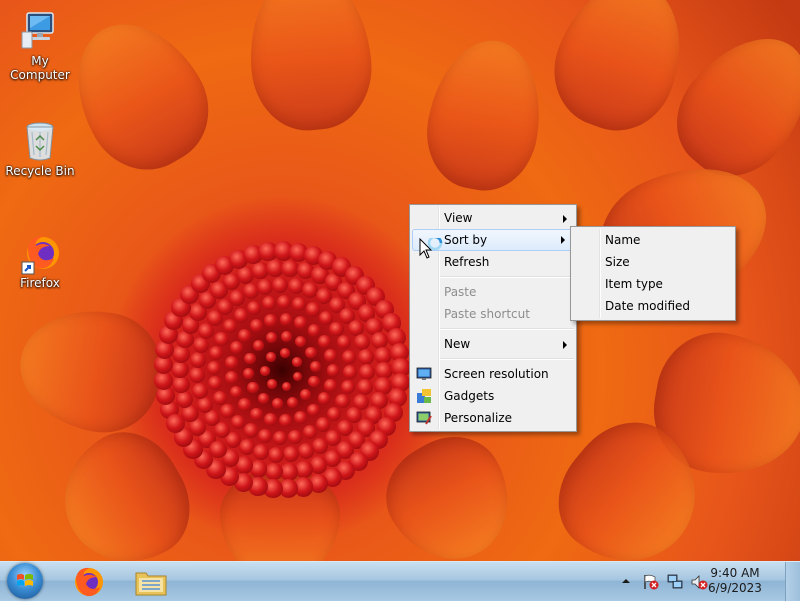 This screenshot has width=800, height=602. I want to click on gadgets-icon, so click(424, 396).